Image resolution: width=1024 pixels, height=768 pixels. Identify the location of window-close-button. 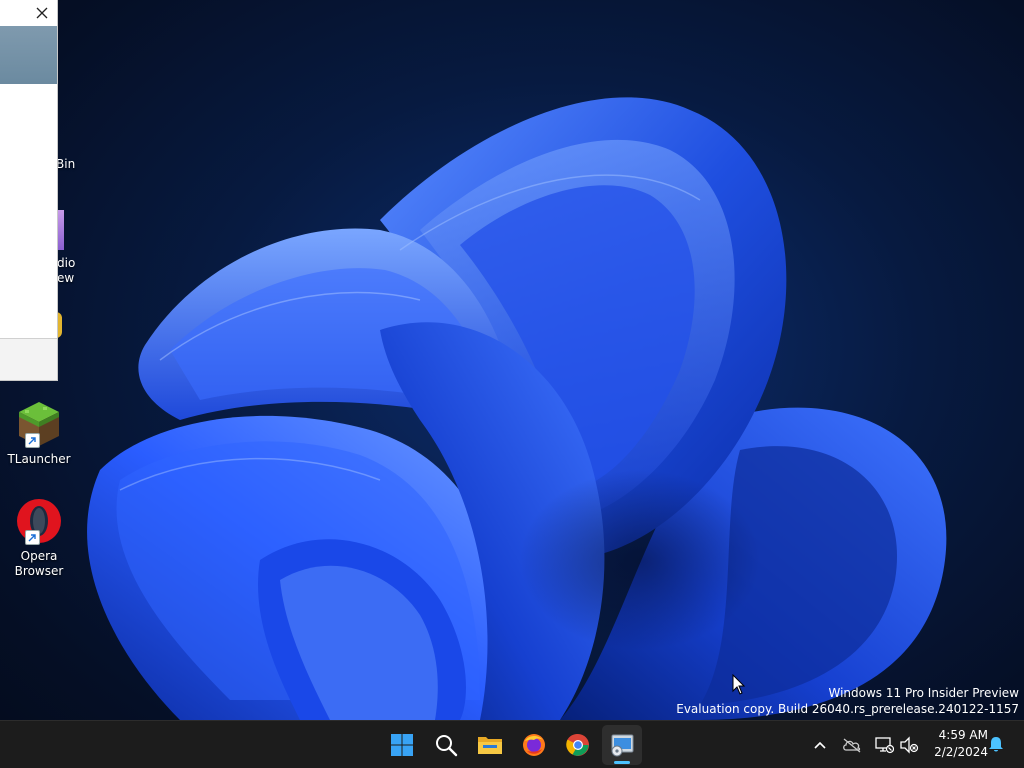
(42, 13).